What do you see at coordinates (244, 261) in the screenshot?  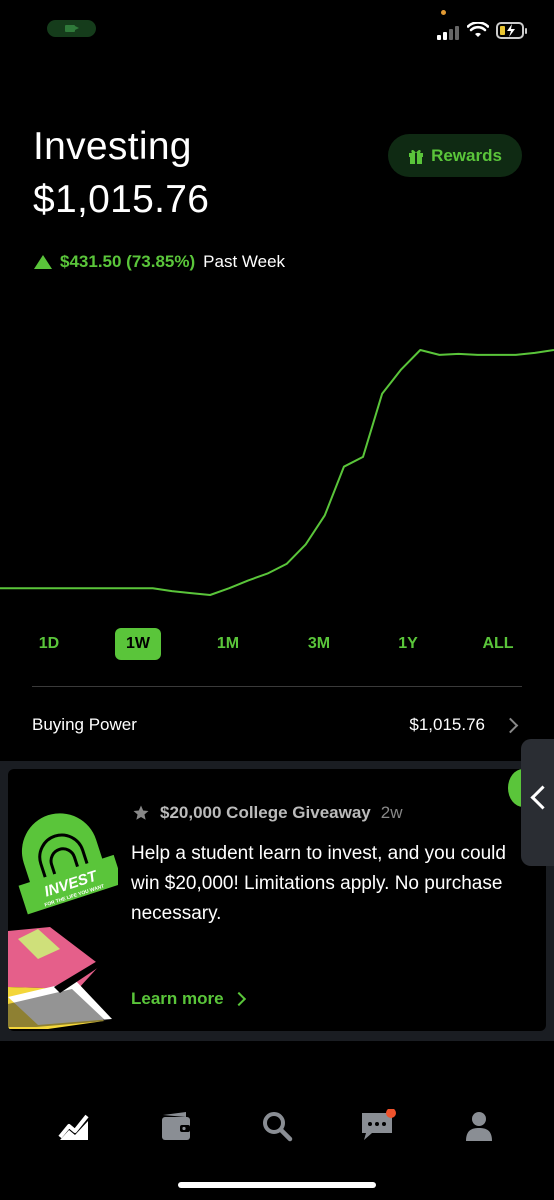 I see `change-period: Past Week` at bounding box center [244, 261].